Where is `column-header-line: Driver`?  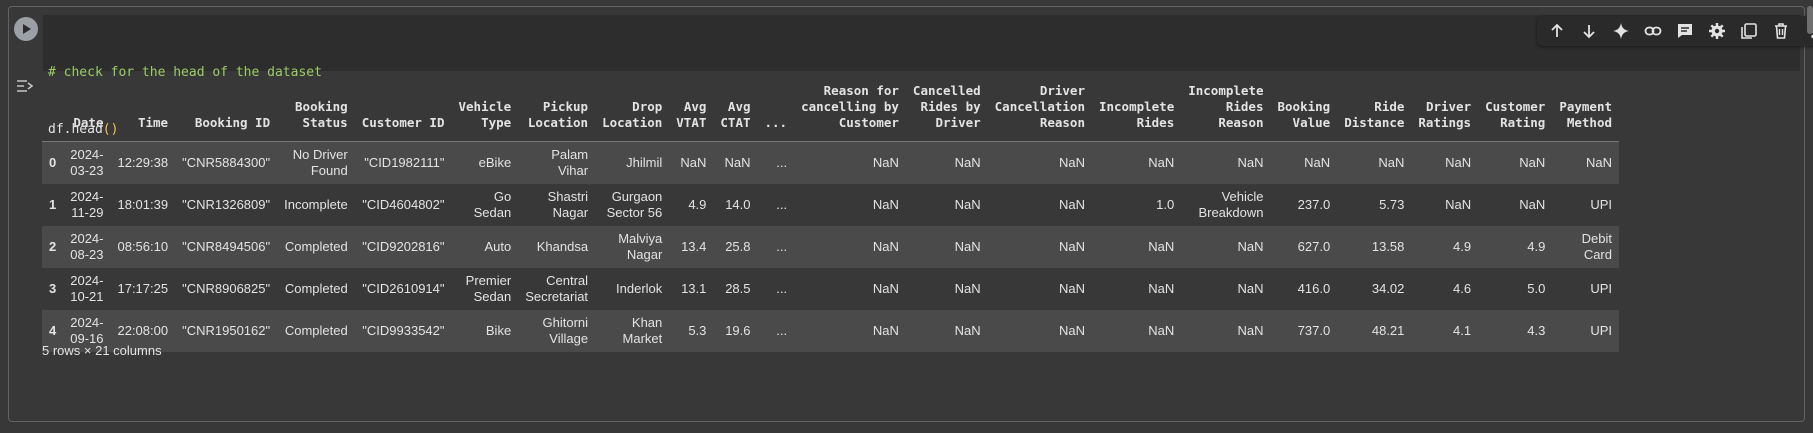
column-header-line: Driver is located at coordinates (1448, 106).